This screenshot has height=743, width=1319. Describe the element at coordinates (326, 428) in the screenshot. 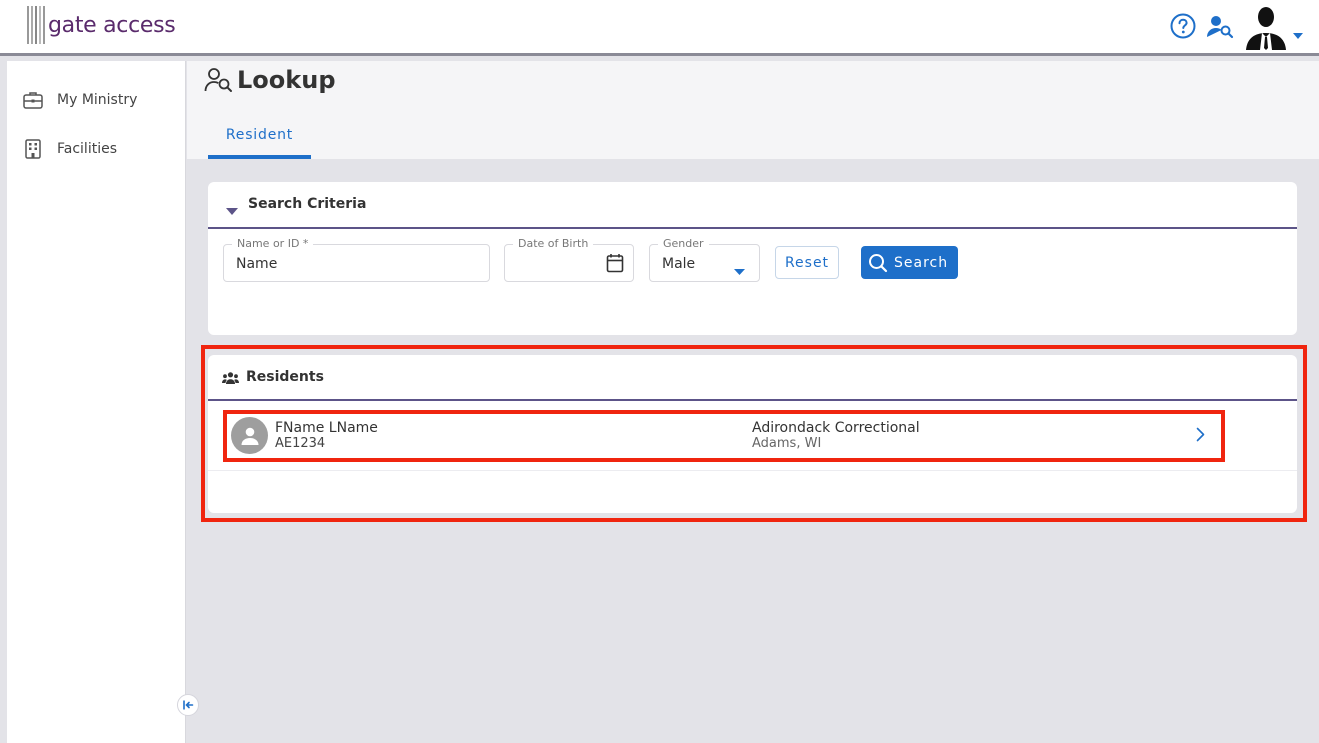

I see `resident-name: FName LName` at that location.